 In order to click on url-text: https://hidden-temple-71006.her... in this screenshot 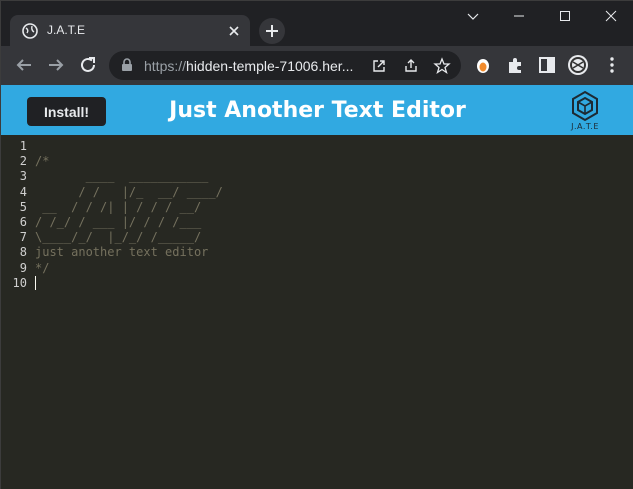, I will do `click(248, 66)`.